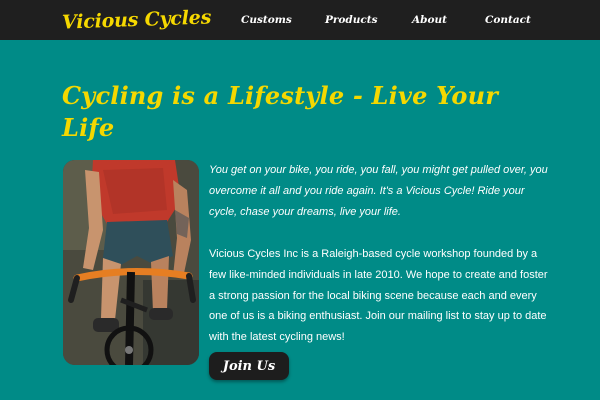 The image size is (600, 400). Describe the element at coordinates (508, 20) in the screenshot. I see `nav-link-contact: Contact` at that location.